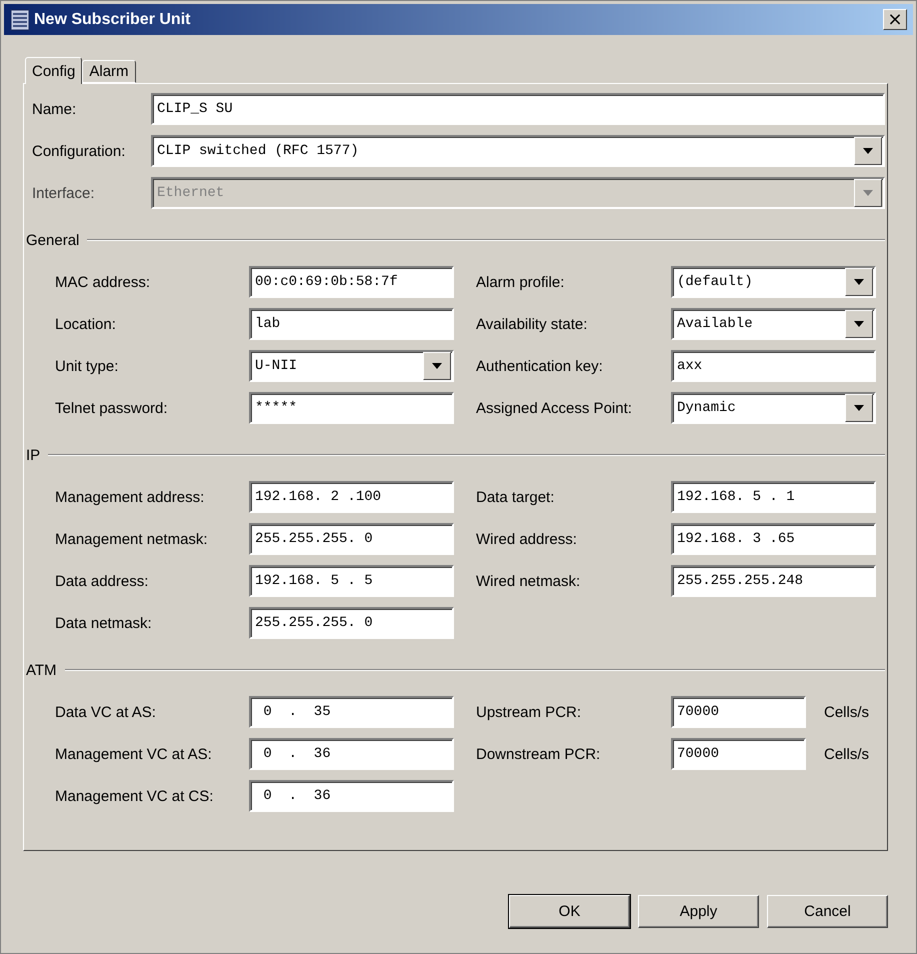  What do you see at coordinates (773, 497) in the screenshot?
I see `text-field: 192.168. 5 . 1` at bounding box center [773, 497].